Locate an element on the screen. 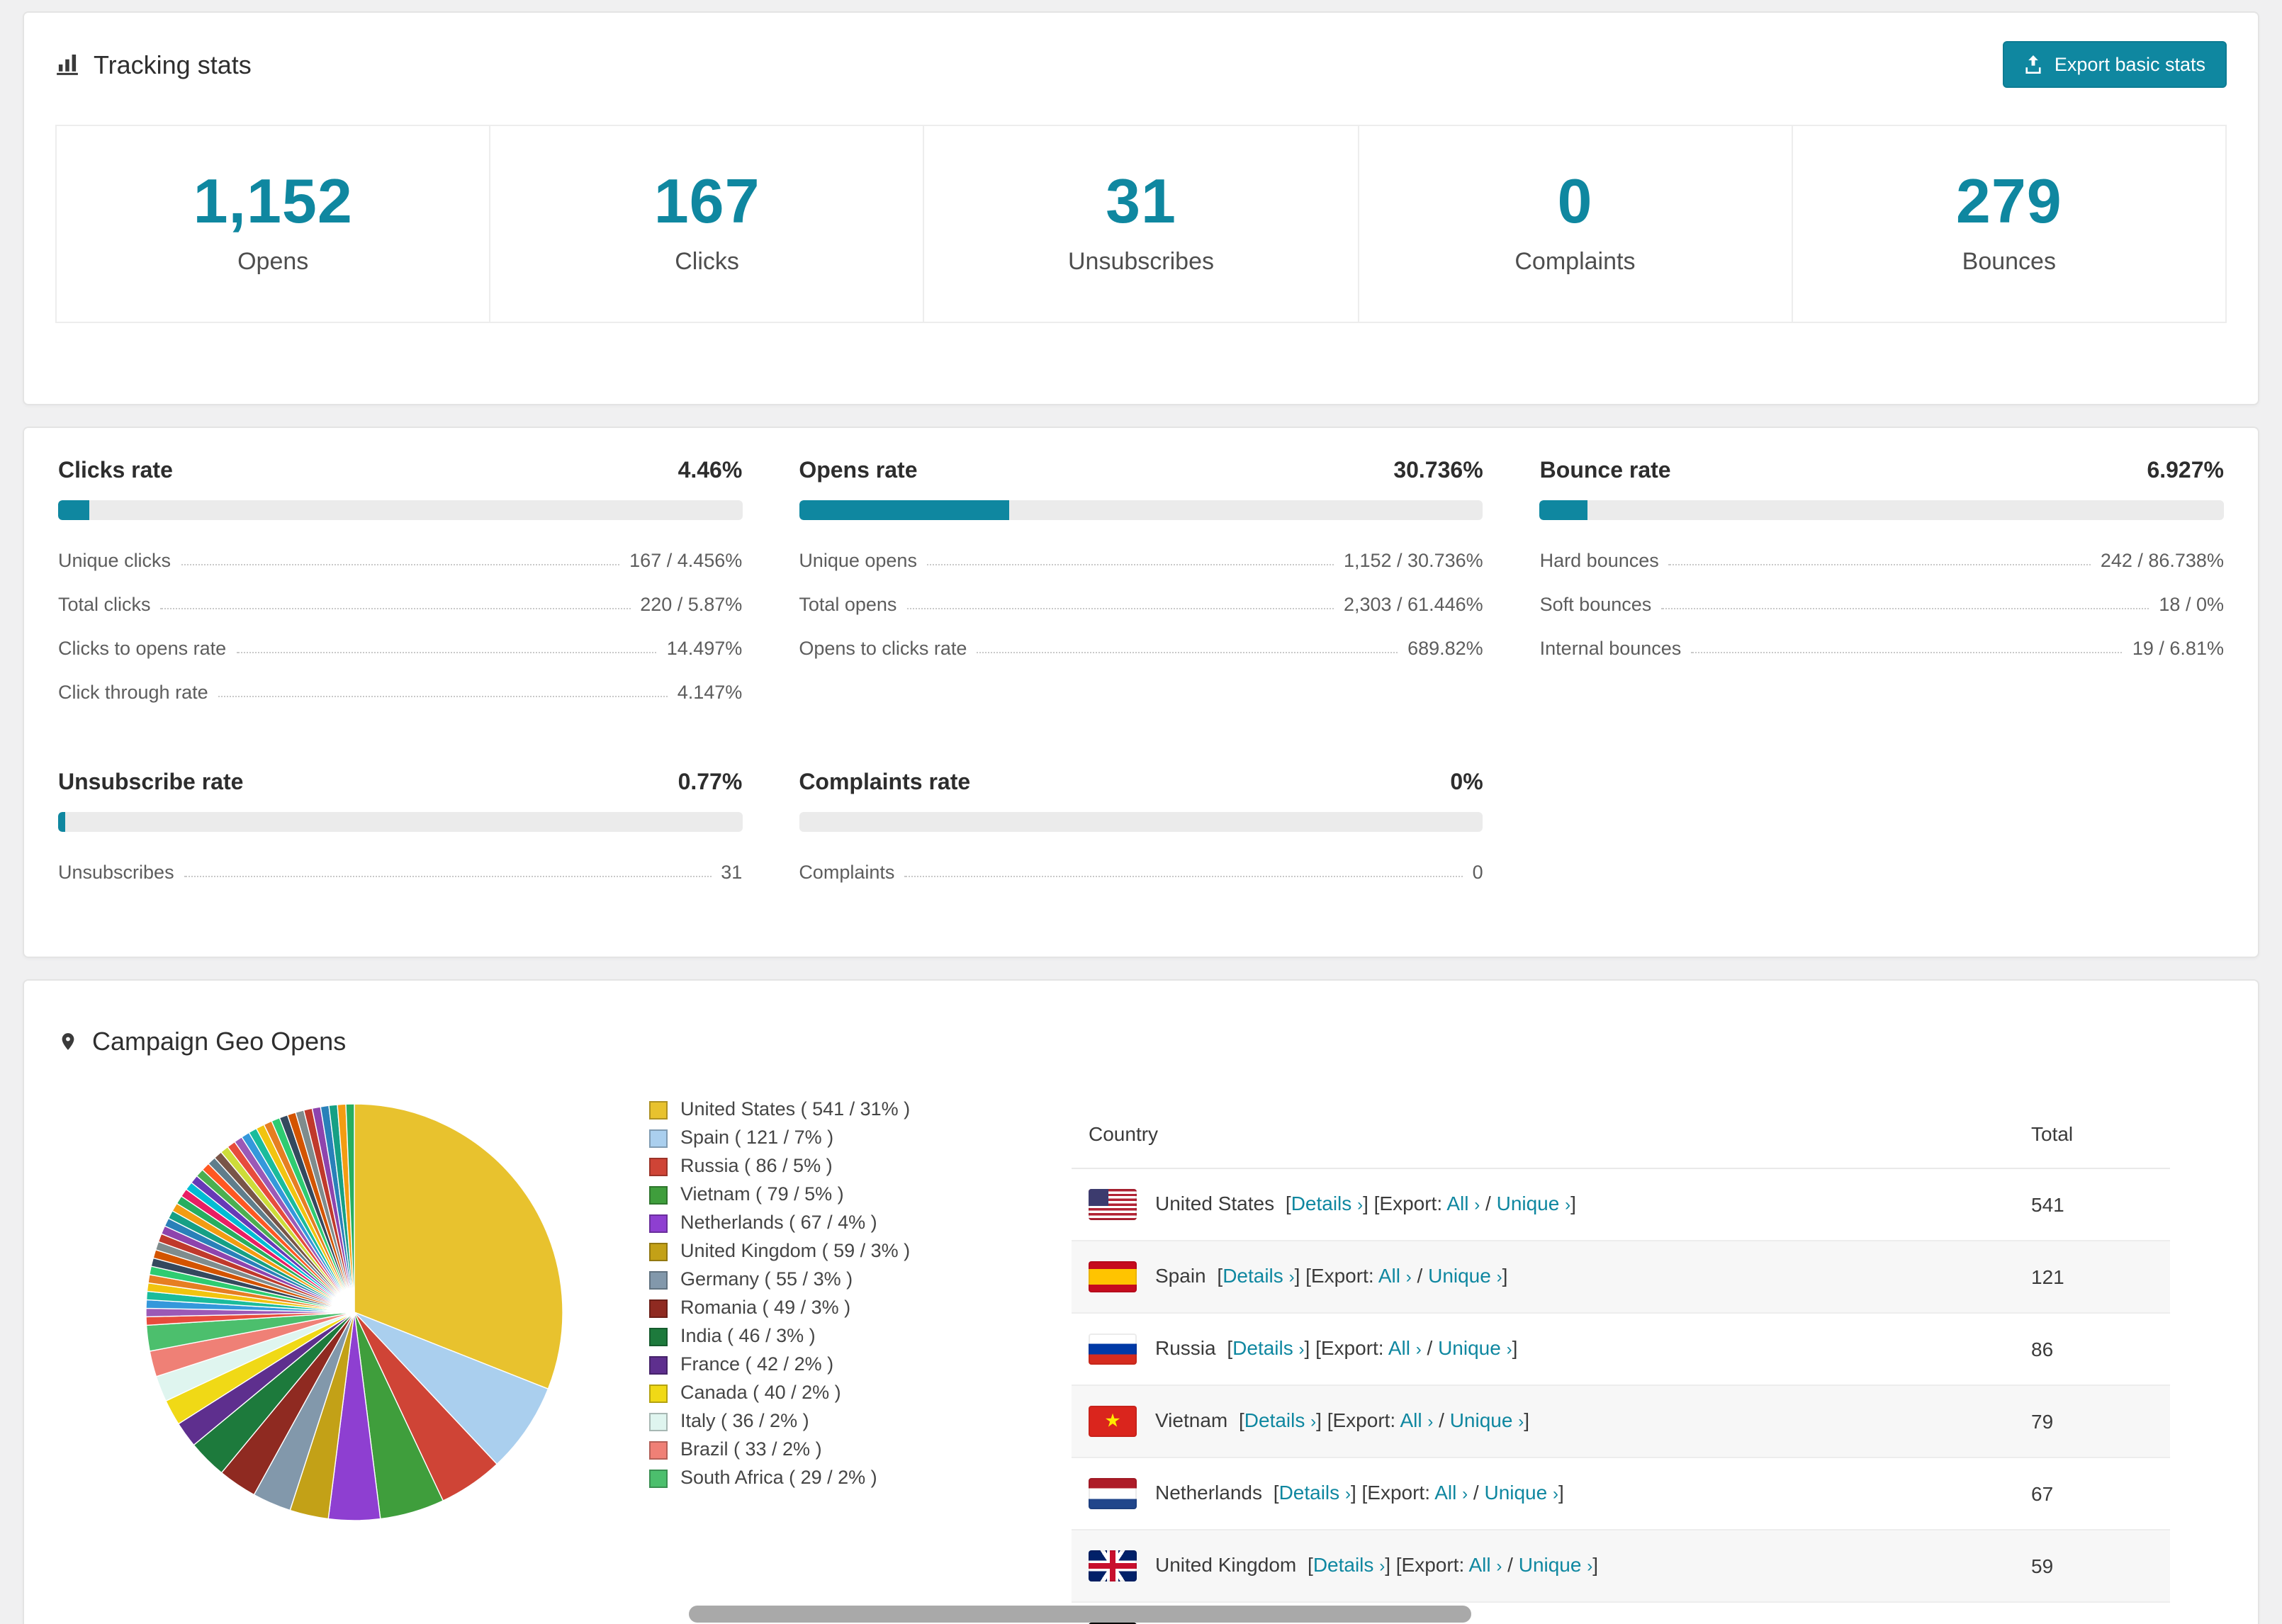  legend-label: Brazil ( 33 / 2% ) is located at coordinates (751, 1449).